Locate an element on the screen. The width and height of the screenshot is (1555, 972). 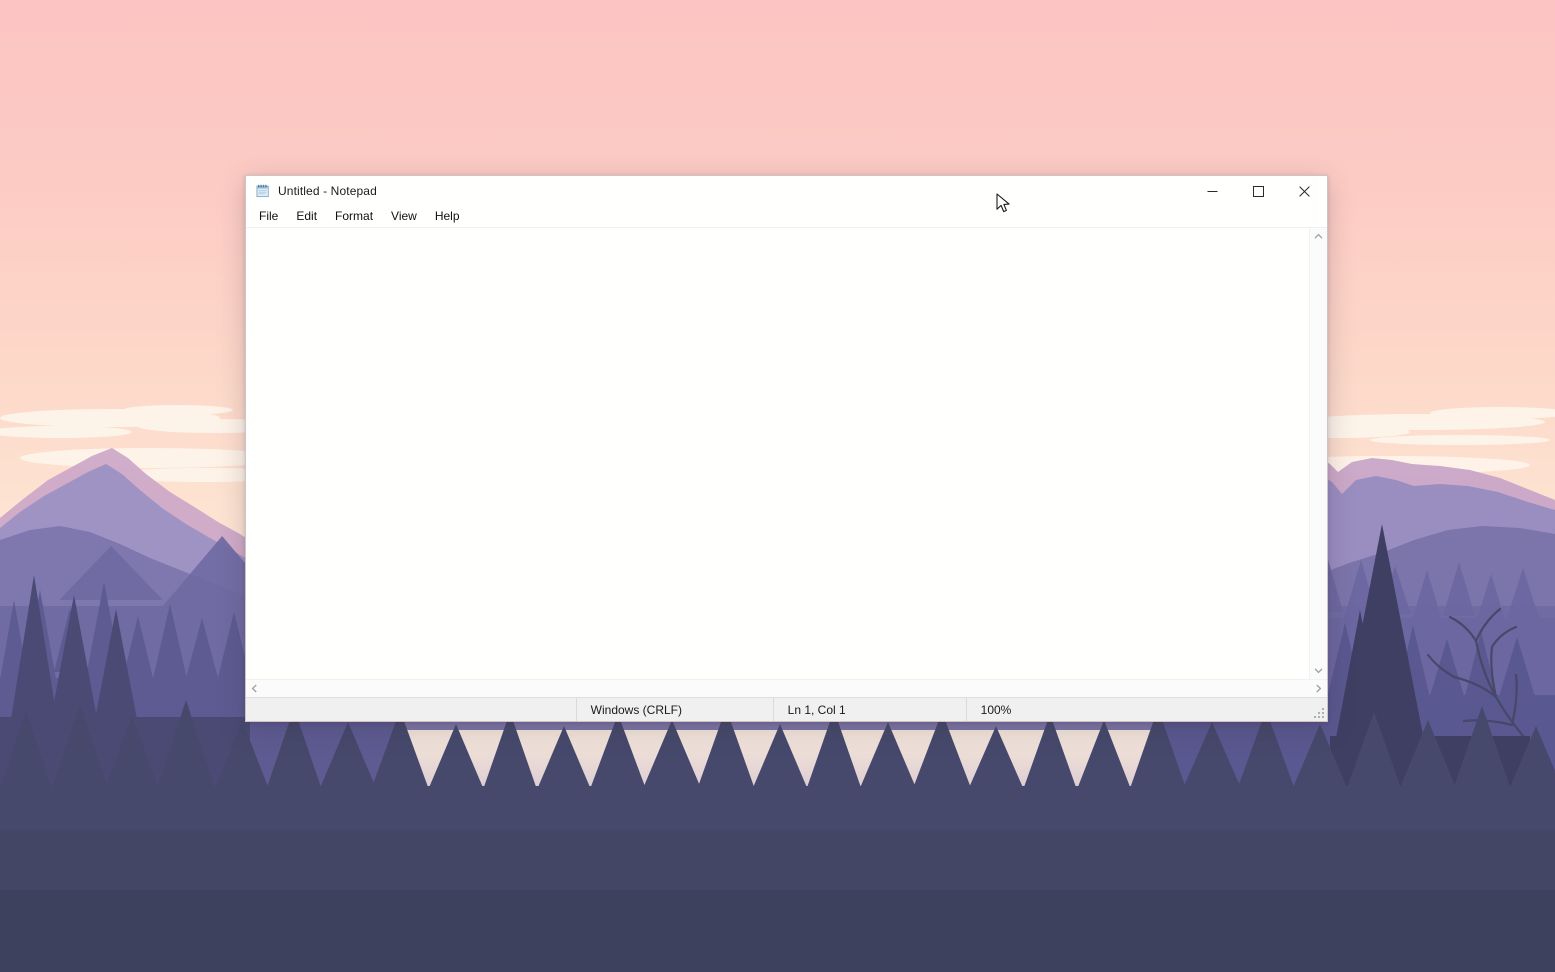
minimize-icon is located at coordinates (1212, 191).